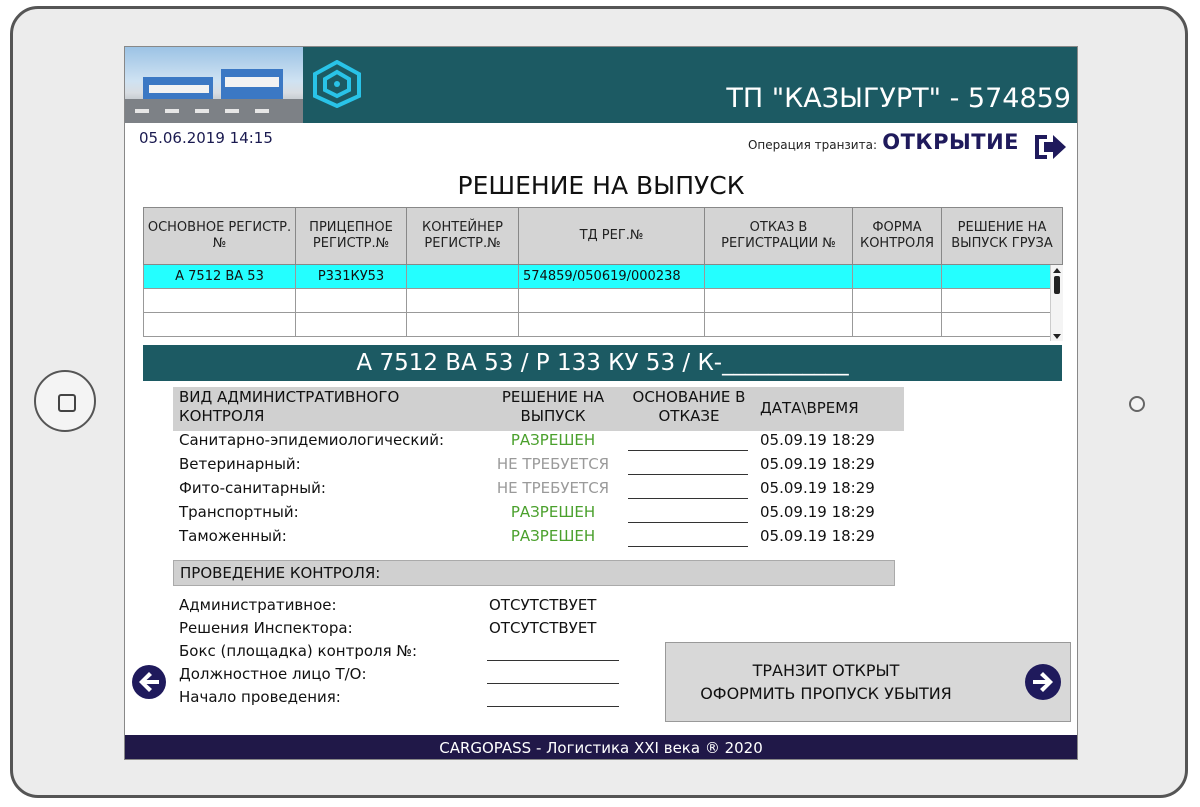 Image resolution: width=1200 pixels, height=807 pixels. I want to click on operation-value: ОТКРЫТИЕ, so click(950, 142).